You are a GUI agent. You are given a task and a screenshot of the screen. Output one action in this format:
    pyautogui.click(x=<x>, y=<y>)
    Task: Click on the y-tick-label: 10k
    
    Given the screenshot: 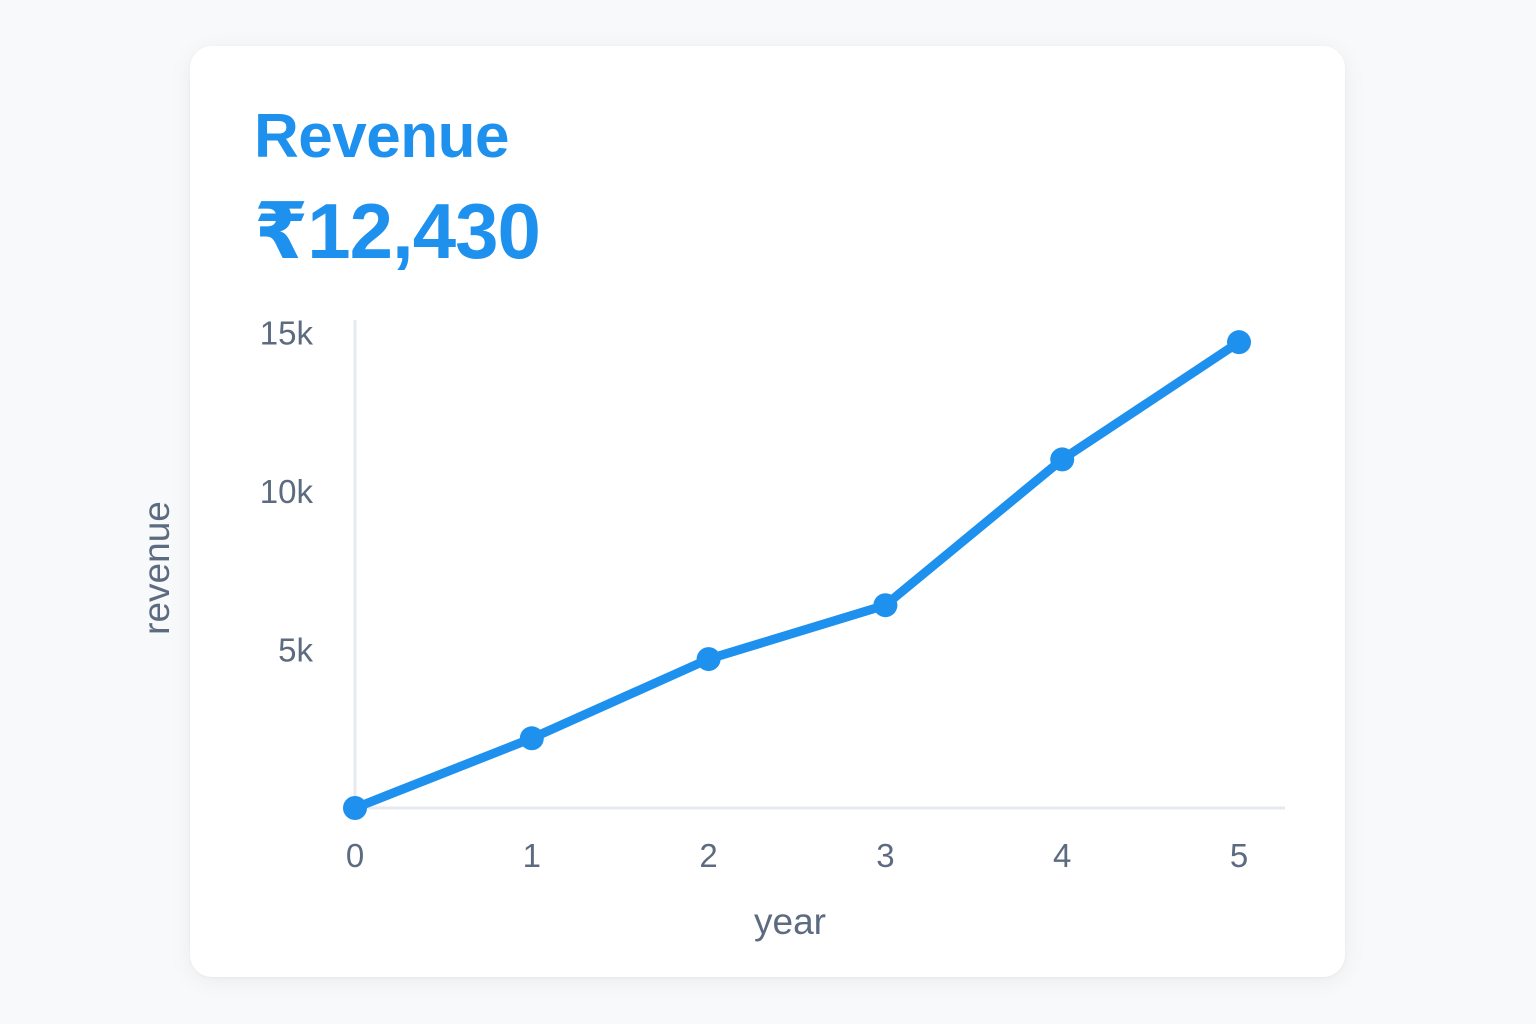 What is the action you would take?
    pyautogui.click(x=287, y=491)
    